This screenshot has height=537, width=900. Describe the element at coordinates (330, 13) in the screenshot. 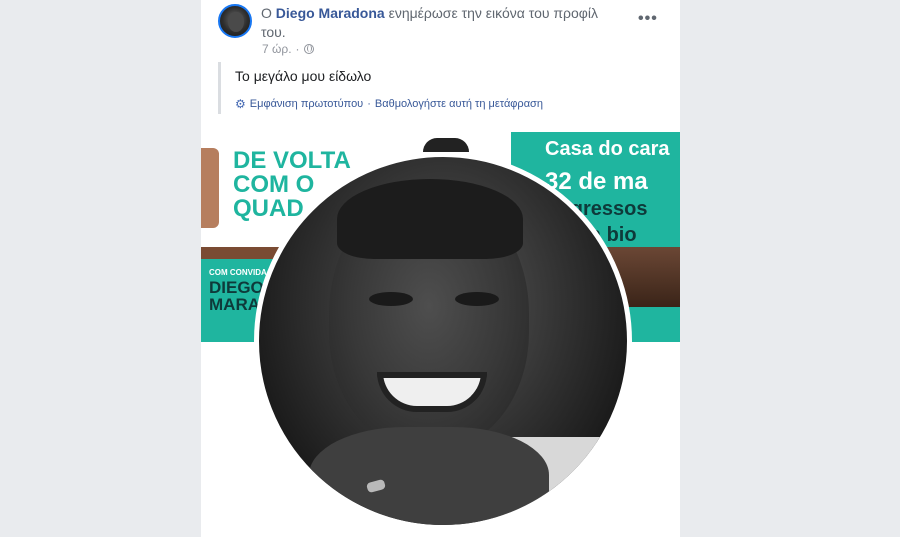

I see `author-name-link: Diego Maradona` at that location.